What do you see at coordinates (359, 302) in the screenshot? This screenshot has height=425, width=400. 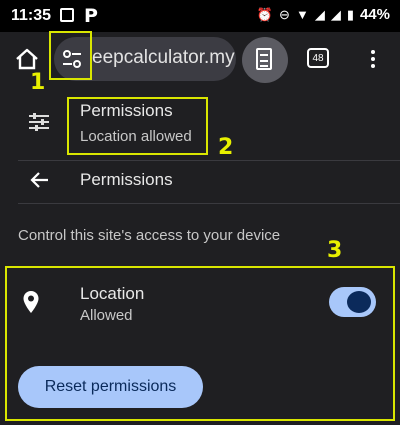 I see `toggle-knob` at bounding box center [359, 302].